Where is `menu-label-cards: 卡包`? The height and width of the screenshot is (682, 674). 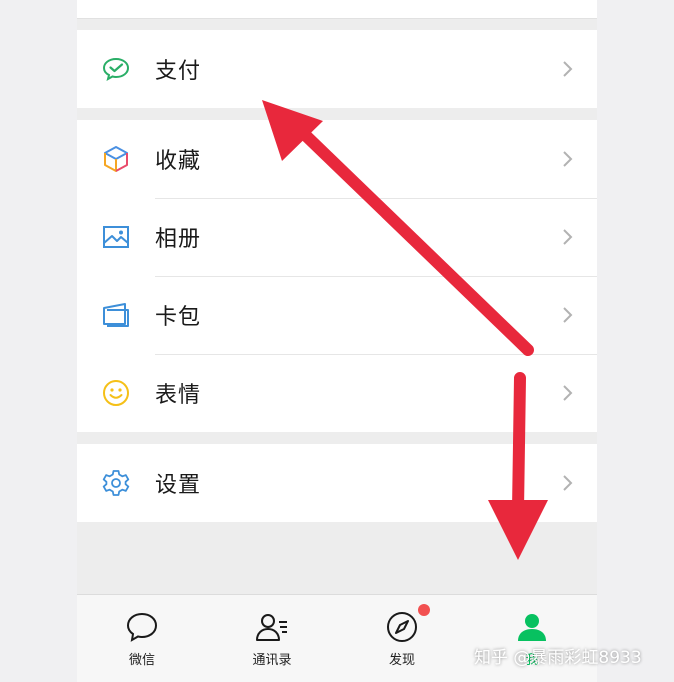 menu-label-cards: 卡包 is located at coordinates (178, 317).